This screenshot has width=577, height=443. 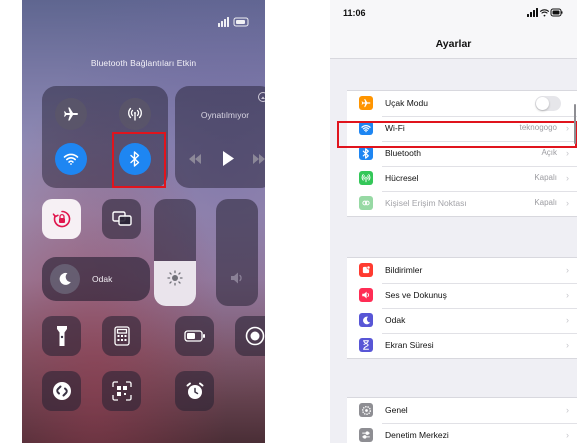 I want to click on calculator-button, so click(x=121, y=336).